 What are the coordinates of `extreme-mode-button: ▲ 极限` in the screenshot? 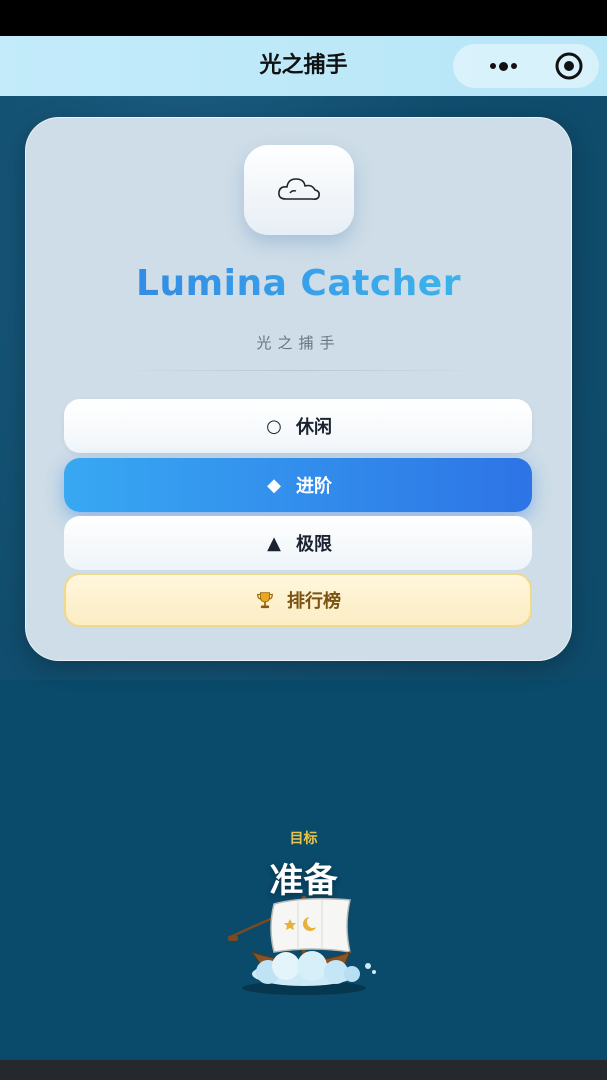 It's located at (298, 543).